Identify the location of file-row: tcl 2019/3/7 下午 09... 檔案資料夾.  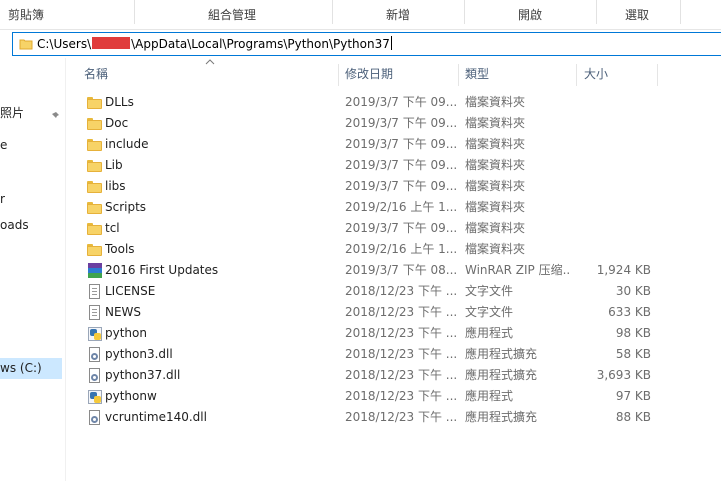
(393, 228).